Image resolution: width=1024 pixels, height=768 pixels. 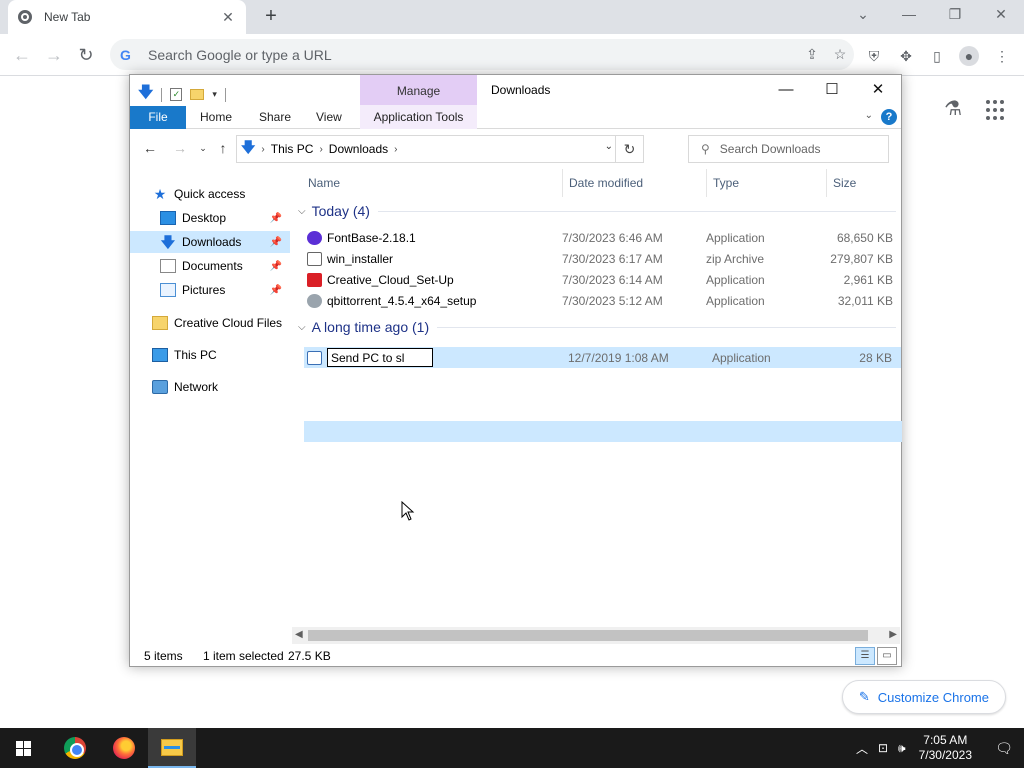 What do you see at coordinates (840, 54) in the screenshot?
I see `bookmark-star-icon: ☆` at bounding box center [840, 54].